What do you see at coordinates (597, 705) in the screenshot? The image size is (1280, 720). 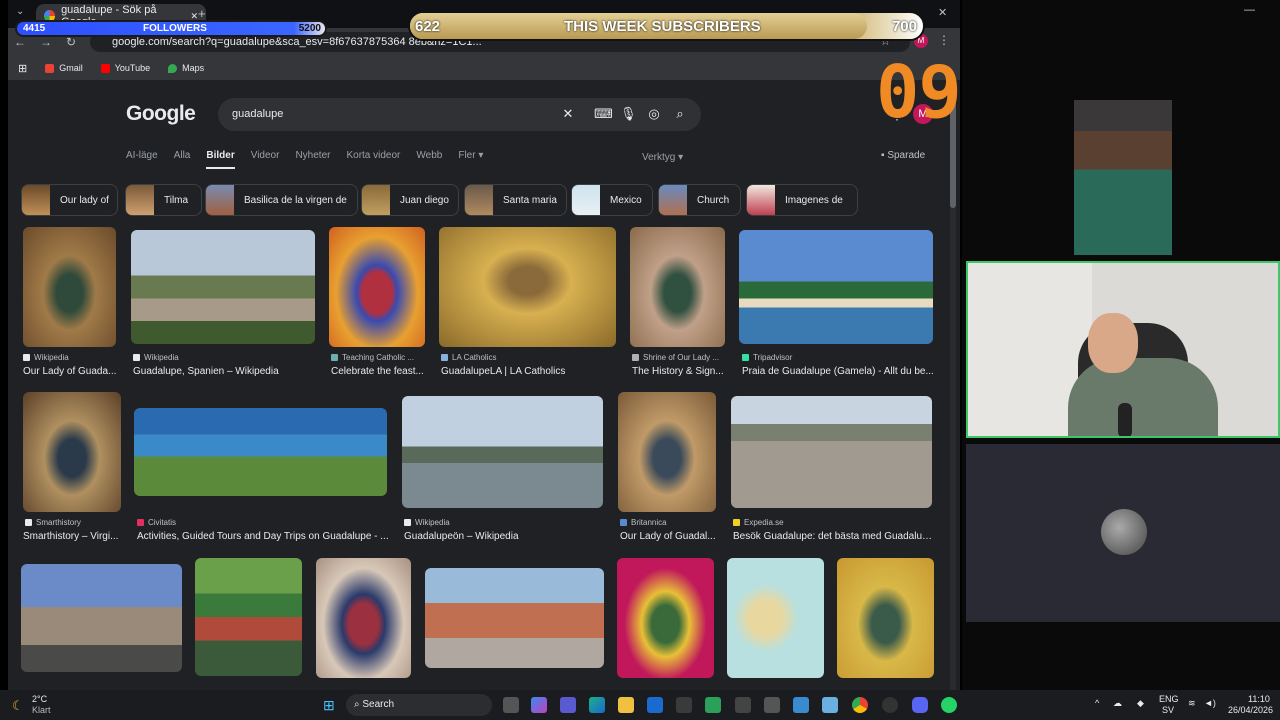 I see `edge-icon` at bounding box center [597, 705].